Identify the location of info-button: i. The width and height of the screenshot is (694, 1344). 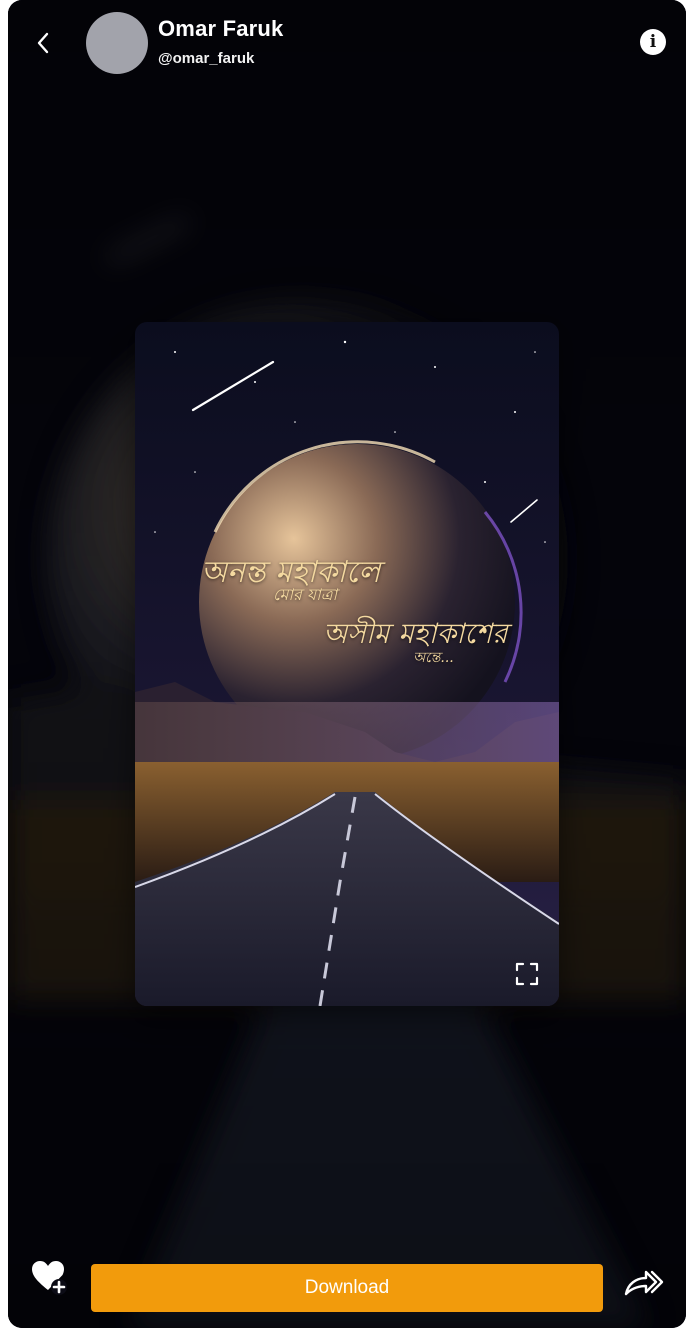
(653, 42).